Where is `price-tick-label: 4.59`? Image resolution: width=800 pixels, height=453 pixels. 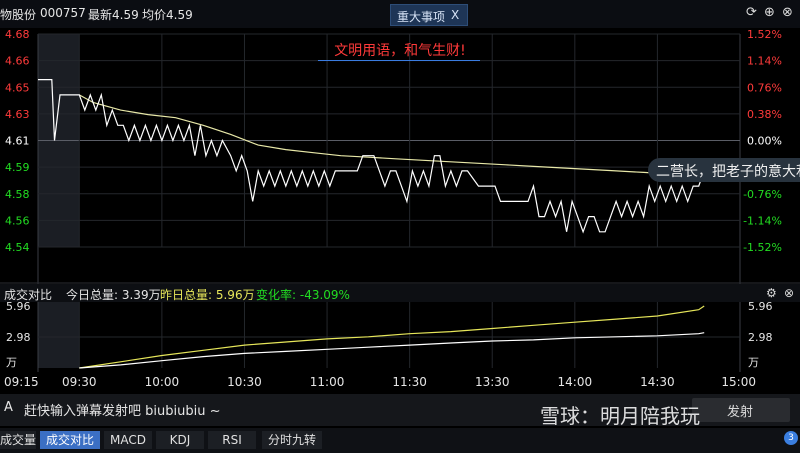 price-tick-label: 4.59 is located at coordinates (17, 167).